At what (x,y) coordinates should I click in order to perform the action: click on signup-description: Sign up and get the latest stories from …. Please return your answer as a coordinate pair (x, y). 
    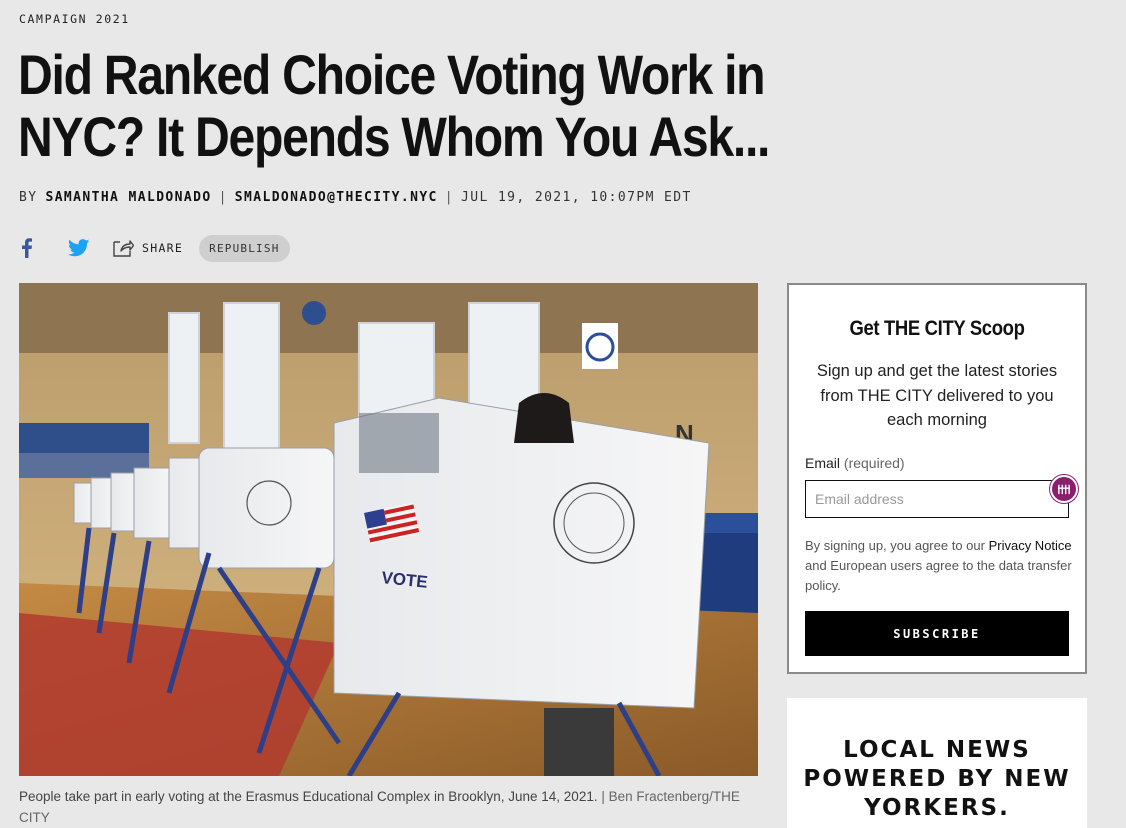
    Looking at the image, I should click on (937, 395).